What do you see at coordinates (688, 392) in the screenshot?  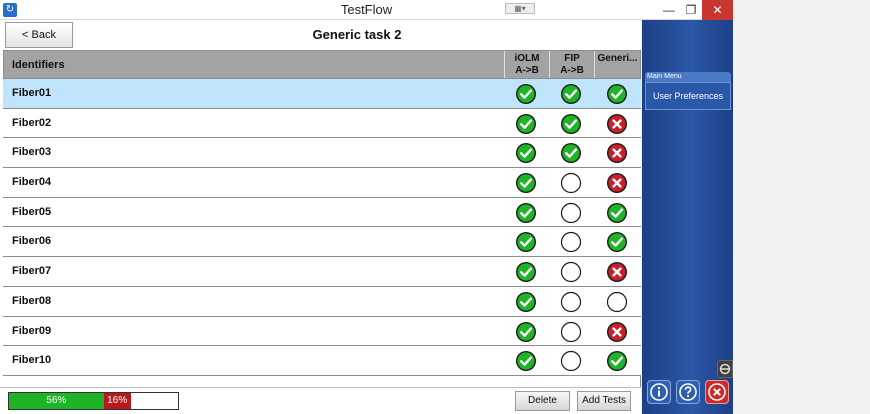 I see `help-icon` at bounding box center [688, 392].